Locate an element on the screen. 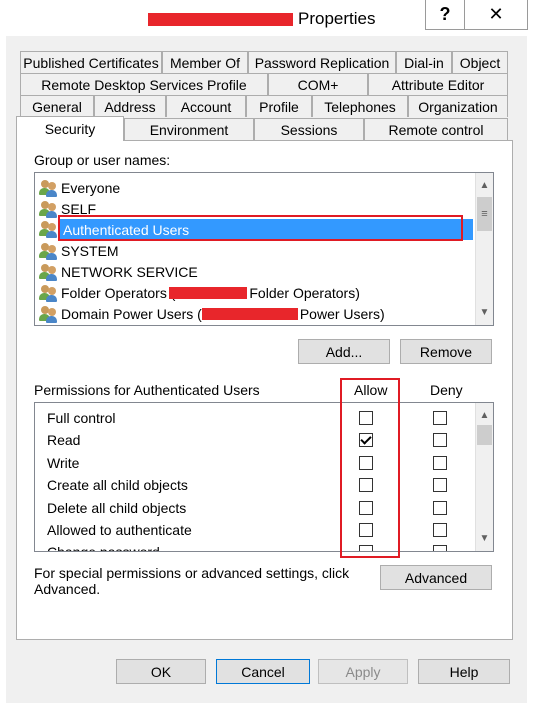  permissions-label: Permissions for Authenticated Users is located at coordinates (147, 390).